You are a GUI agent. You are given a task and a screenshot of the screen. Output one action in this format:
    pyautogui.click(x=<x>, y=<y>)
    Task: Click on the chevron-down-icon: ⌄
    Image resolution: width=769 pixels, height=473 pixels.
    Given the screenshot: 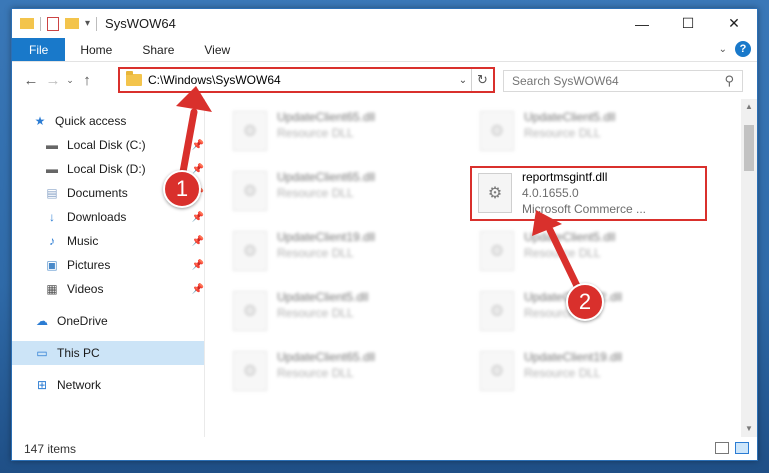 What is the action you would take?
    pyautogui.click(x=463, y=80)
    